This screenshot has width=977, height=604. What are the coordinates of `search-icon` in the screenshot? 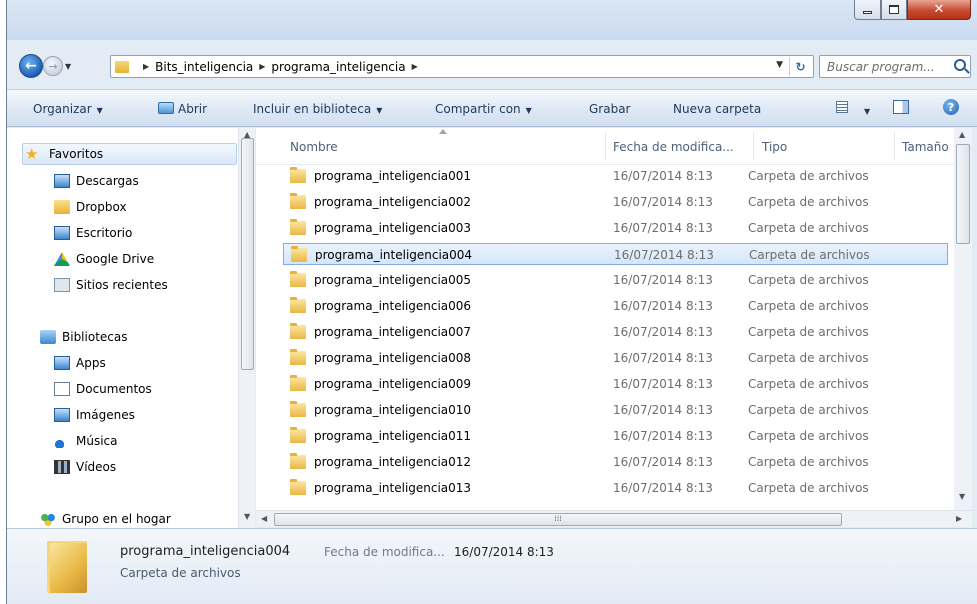 It's located at (960, 65).